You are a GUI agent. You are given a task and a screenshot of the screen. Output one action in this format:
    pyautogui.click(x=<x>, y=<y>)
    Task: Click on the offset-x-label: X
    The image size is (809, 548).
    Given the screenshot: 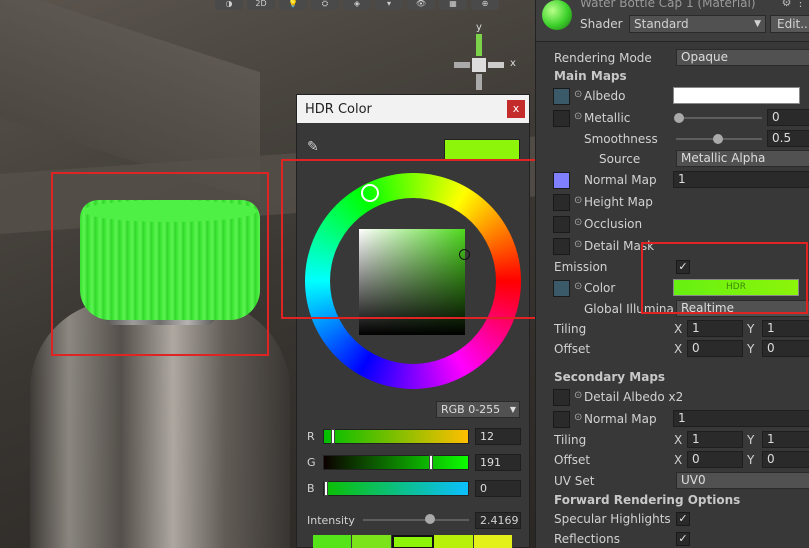 What is the action you would take?
    pyautogui.click(x=678, y=349)
    